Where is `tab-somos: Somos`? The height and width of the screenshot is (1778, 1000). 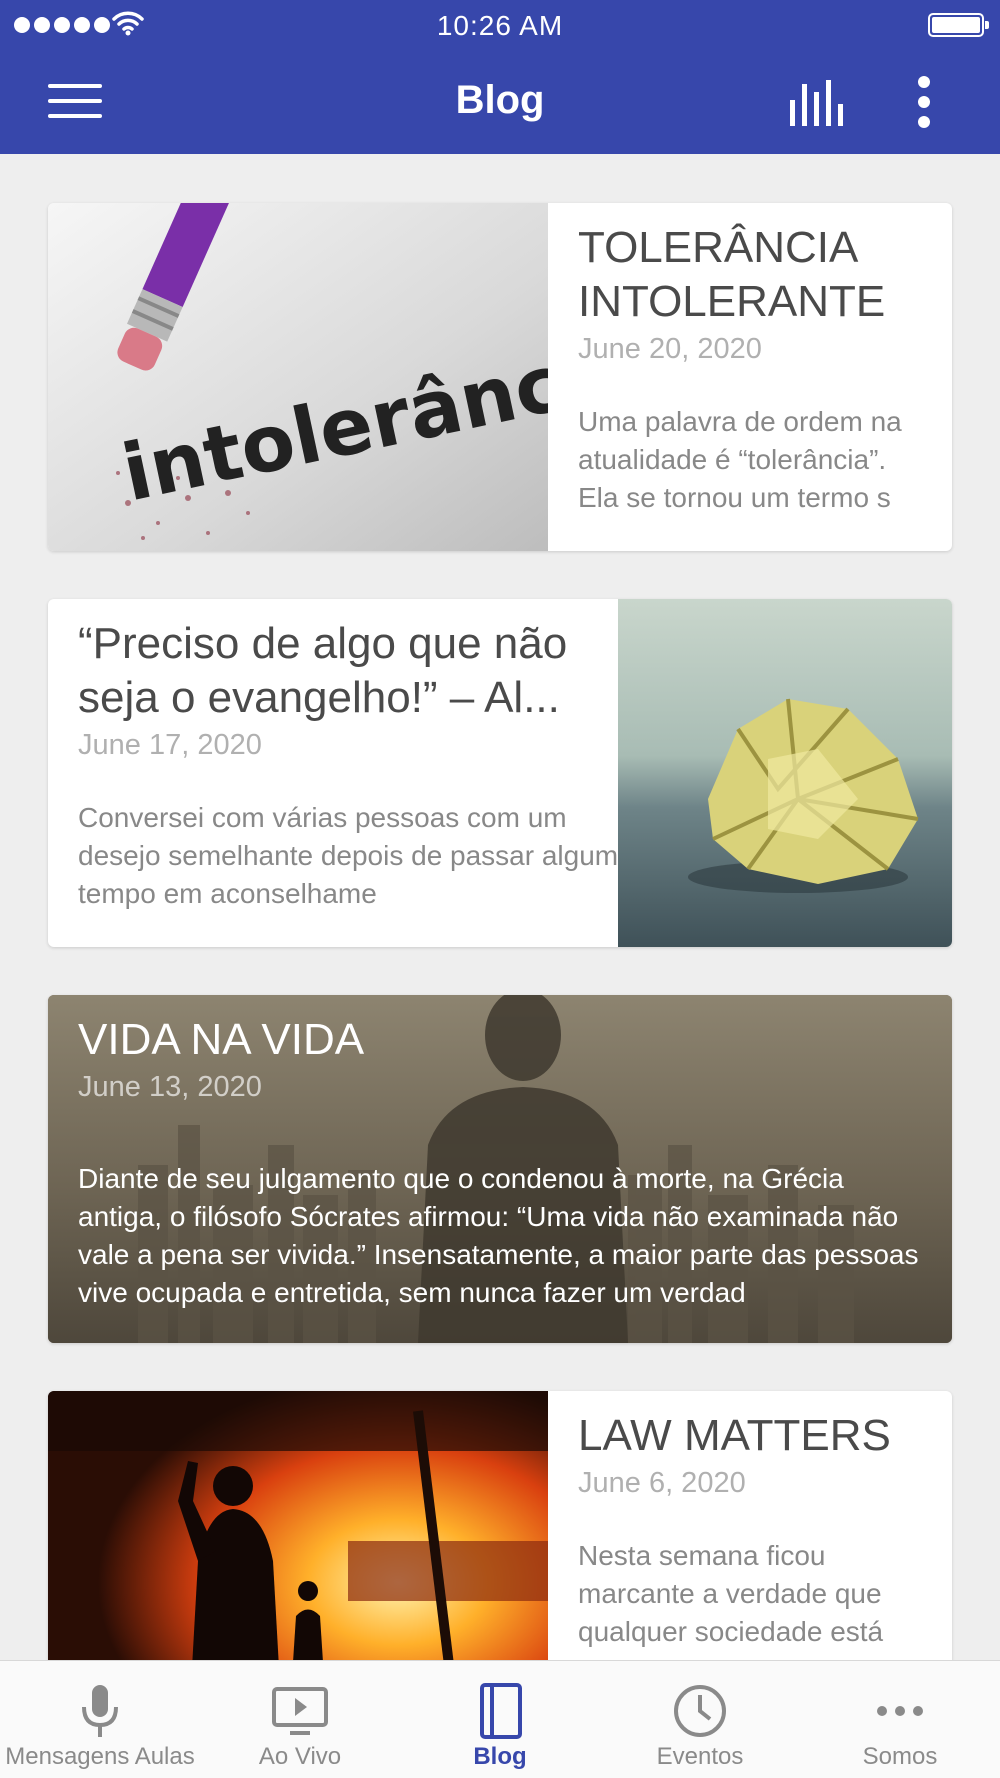
tab-somos: Somos is located at coordinates (900, 1719).